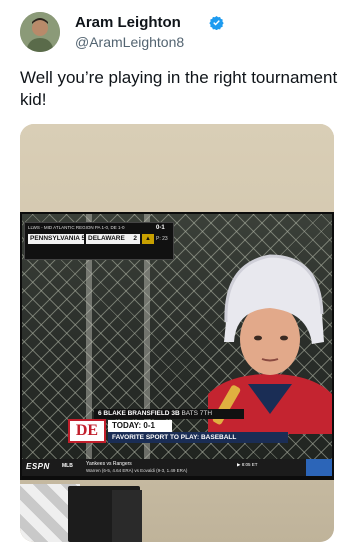  Describe the element at coordinates (38, 466) in the screenshot. I see `network-logo: ESPN` at that location.